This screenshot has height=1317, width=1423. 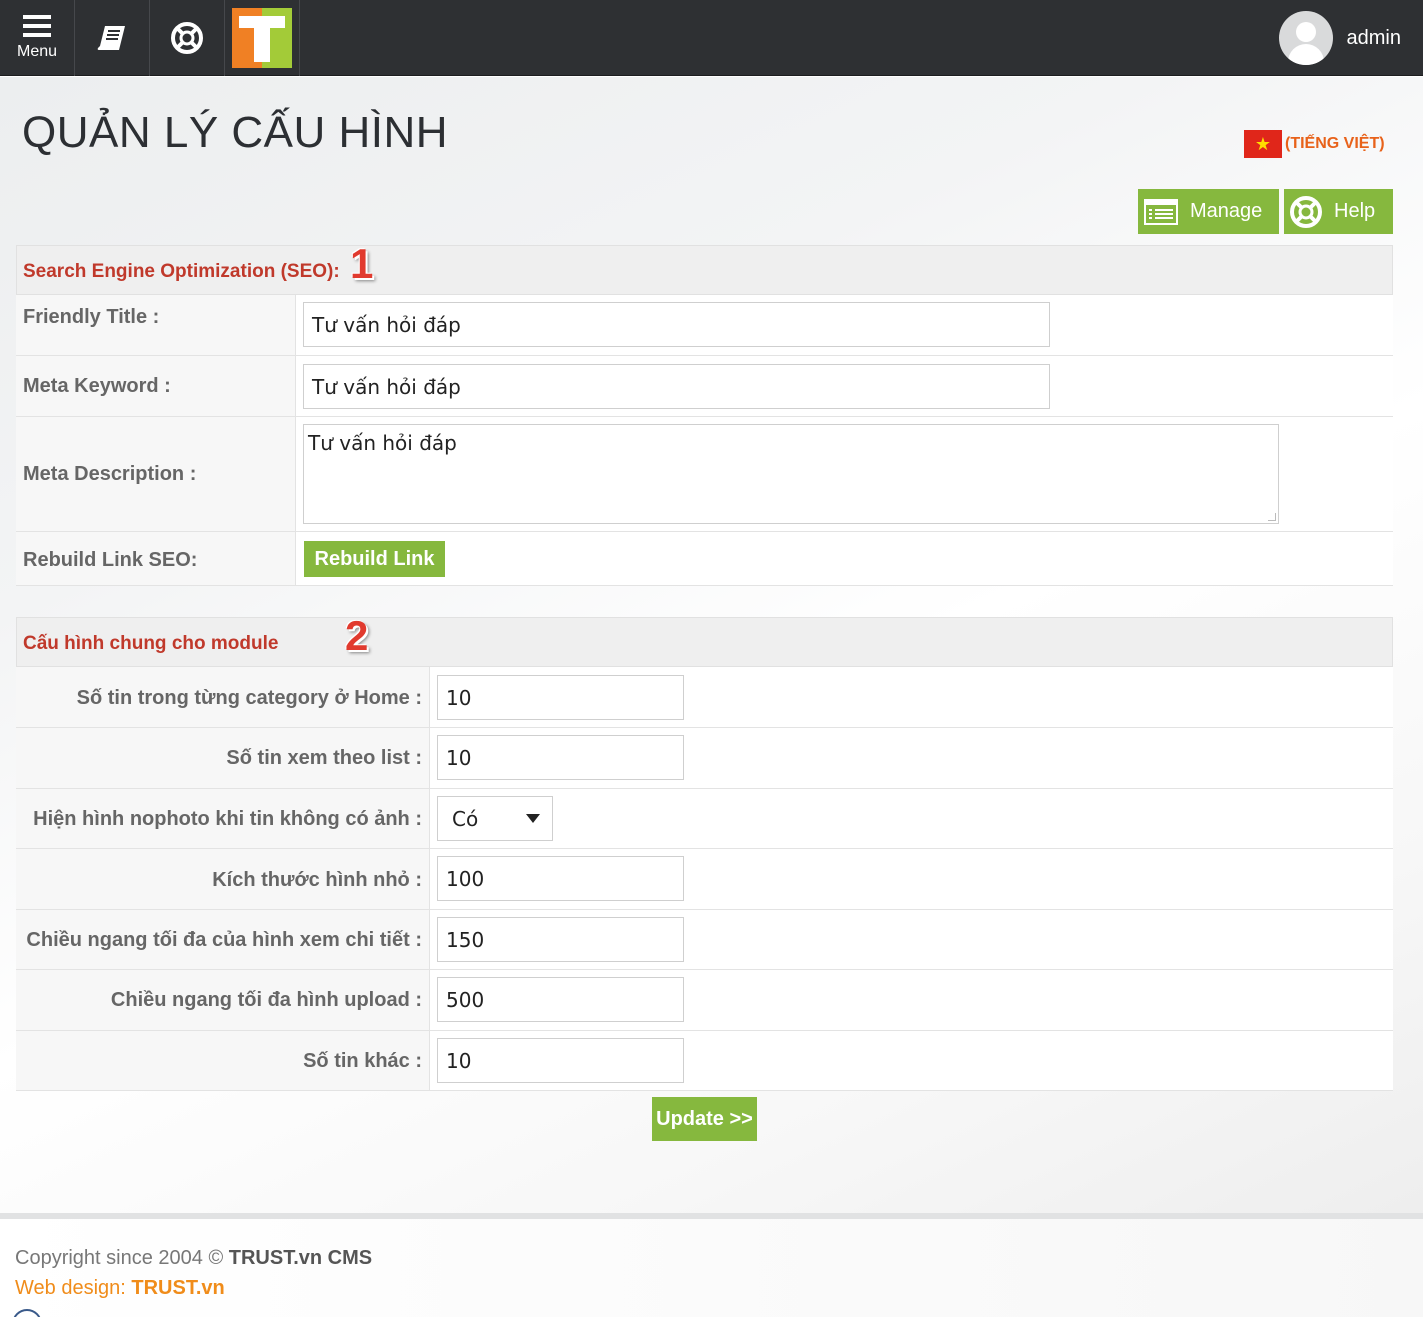 What do you see at coordinates (362, 1061) in the screenshot?
I see `module-row-label: Số tin khác :` at bounding box center [362, 1061].